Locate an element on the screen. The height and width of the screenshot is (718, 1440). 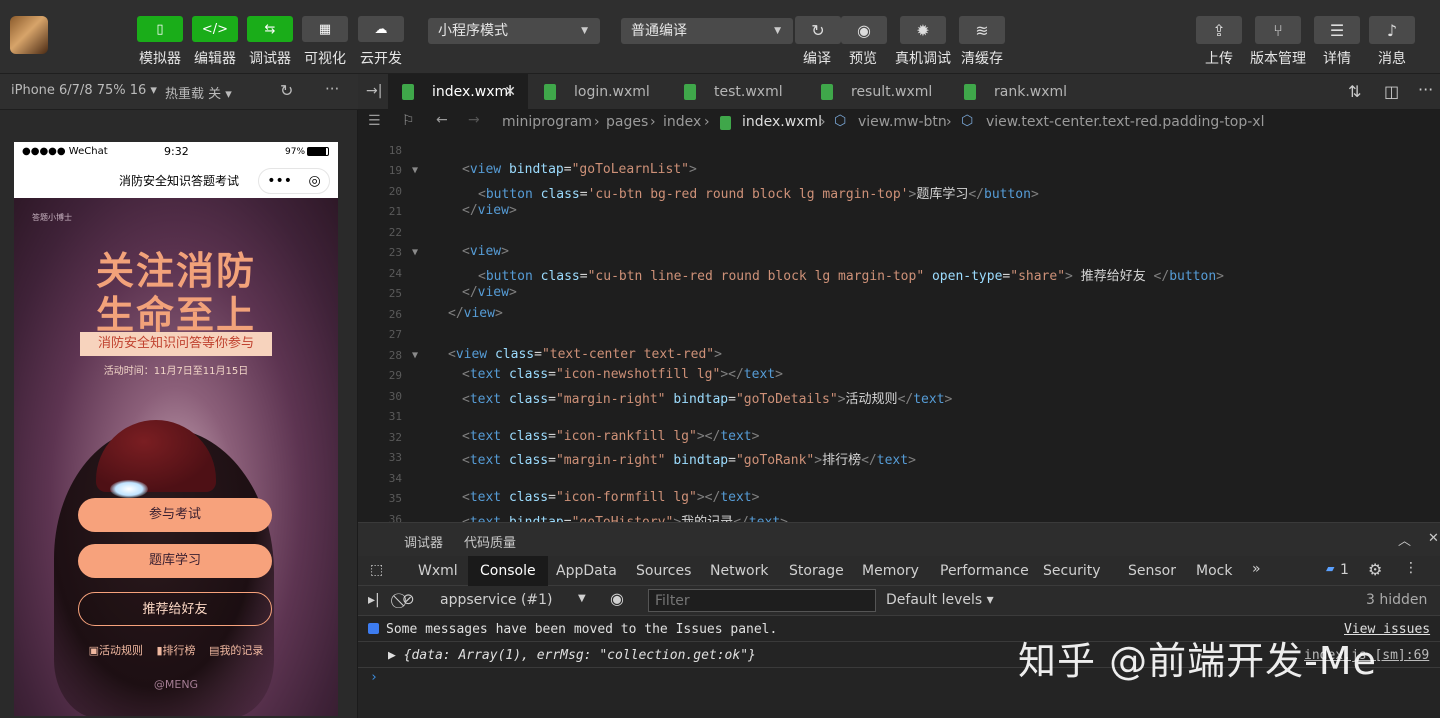
inspect-icon: ⬚ is located at coordinates (376, 570).